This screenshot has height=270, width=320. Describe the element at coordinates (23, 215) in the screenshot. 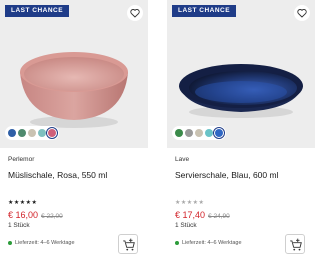

I see `current-price: € 16,00` at that location.